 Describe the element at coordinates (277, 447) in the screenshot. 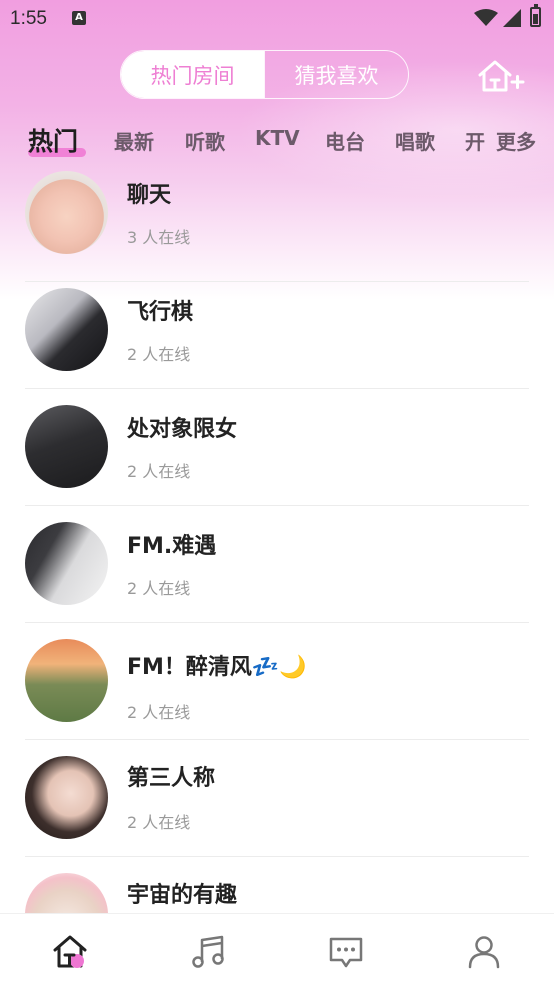

I see `room-row: 处对象限女 2 人在线` at that location.